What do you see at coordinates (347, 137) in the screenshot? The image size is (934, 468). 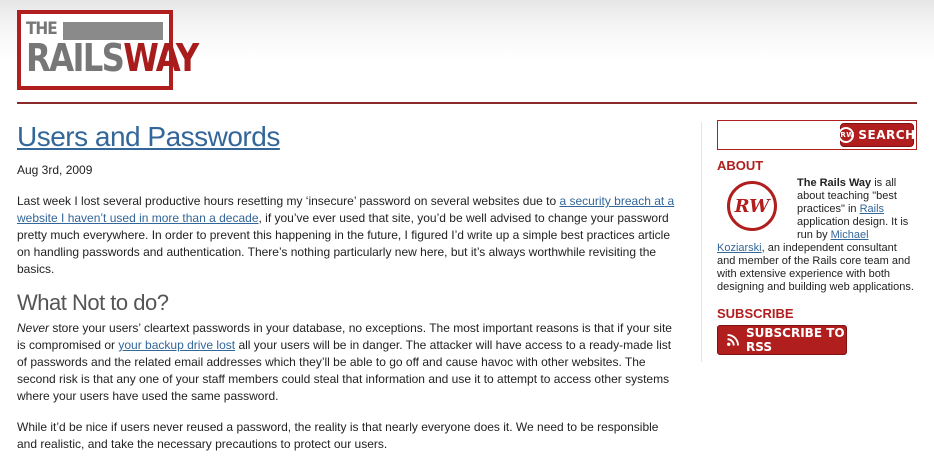 I see `post-title: Users and Passwords` at bounding box center [347, 137].